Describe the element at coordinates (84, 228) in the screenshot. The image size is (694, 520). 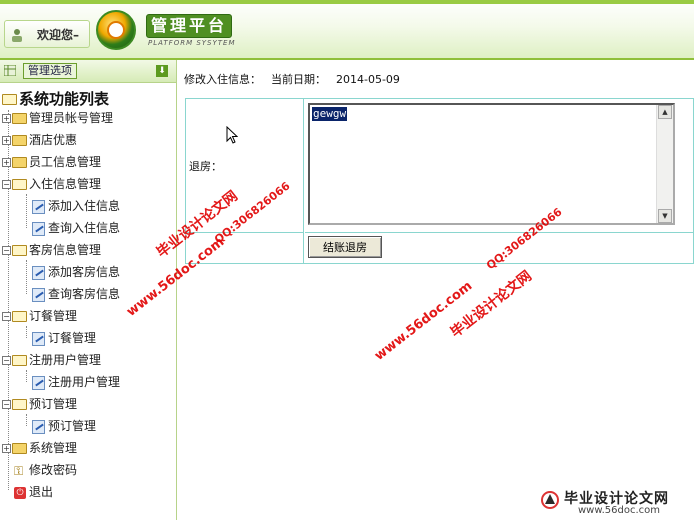
I see `sidebar-item-label: 查询入住信息` at that location.